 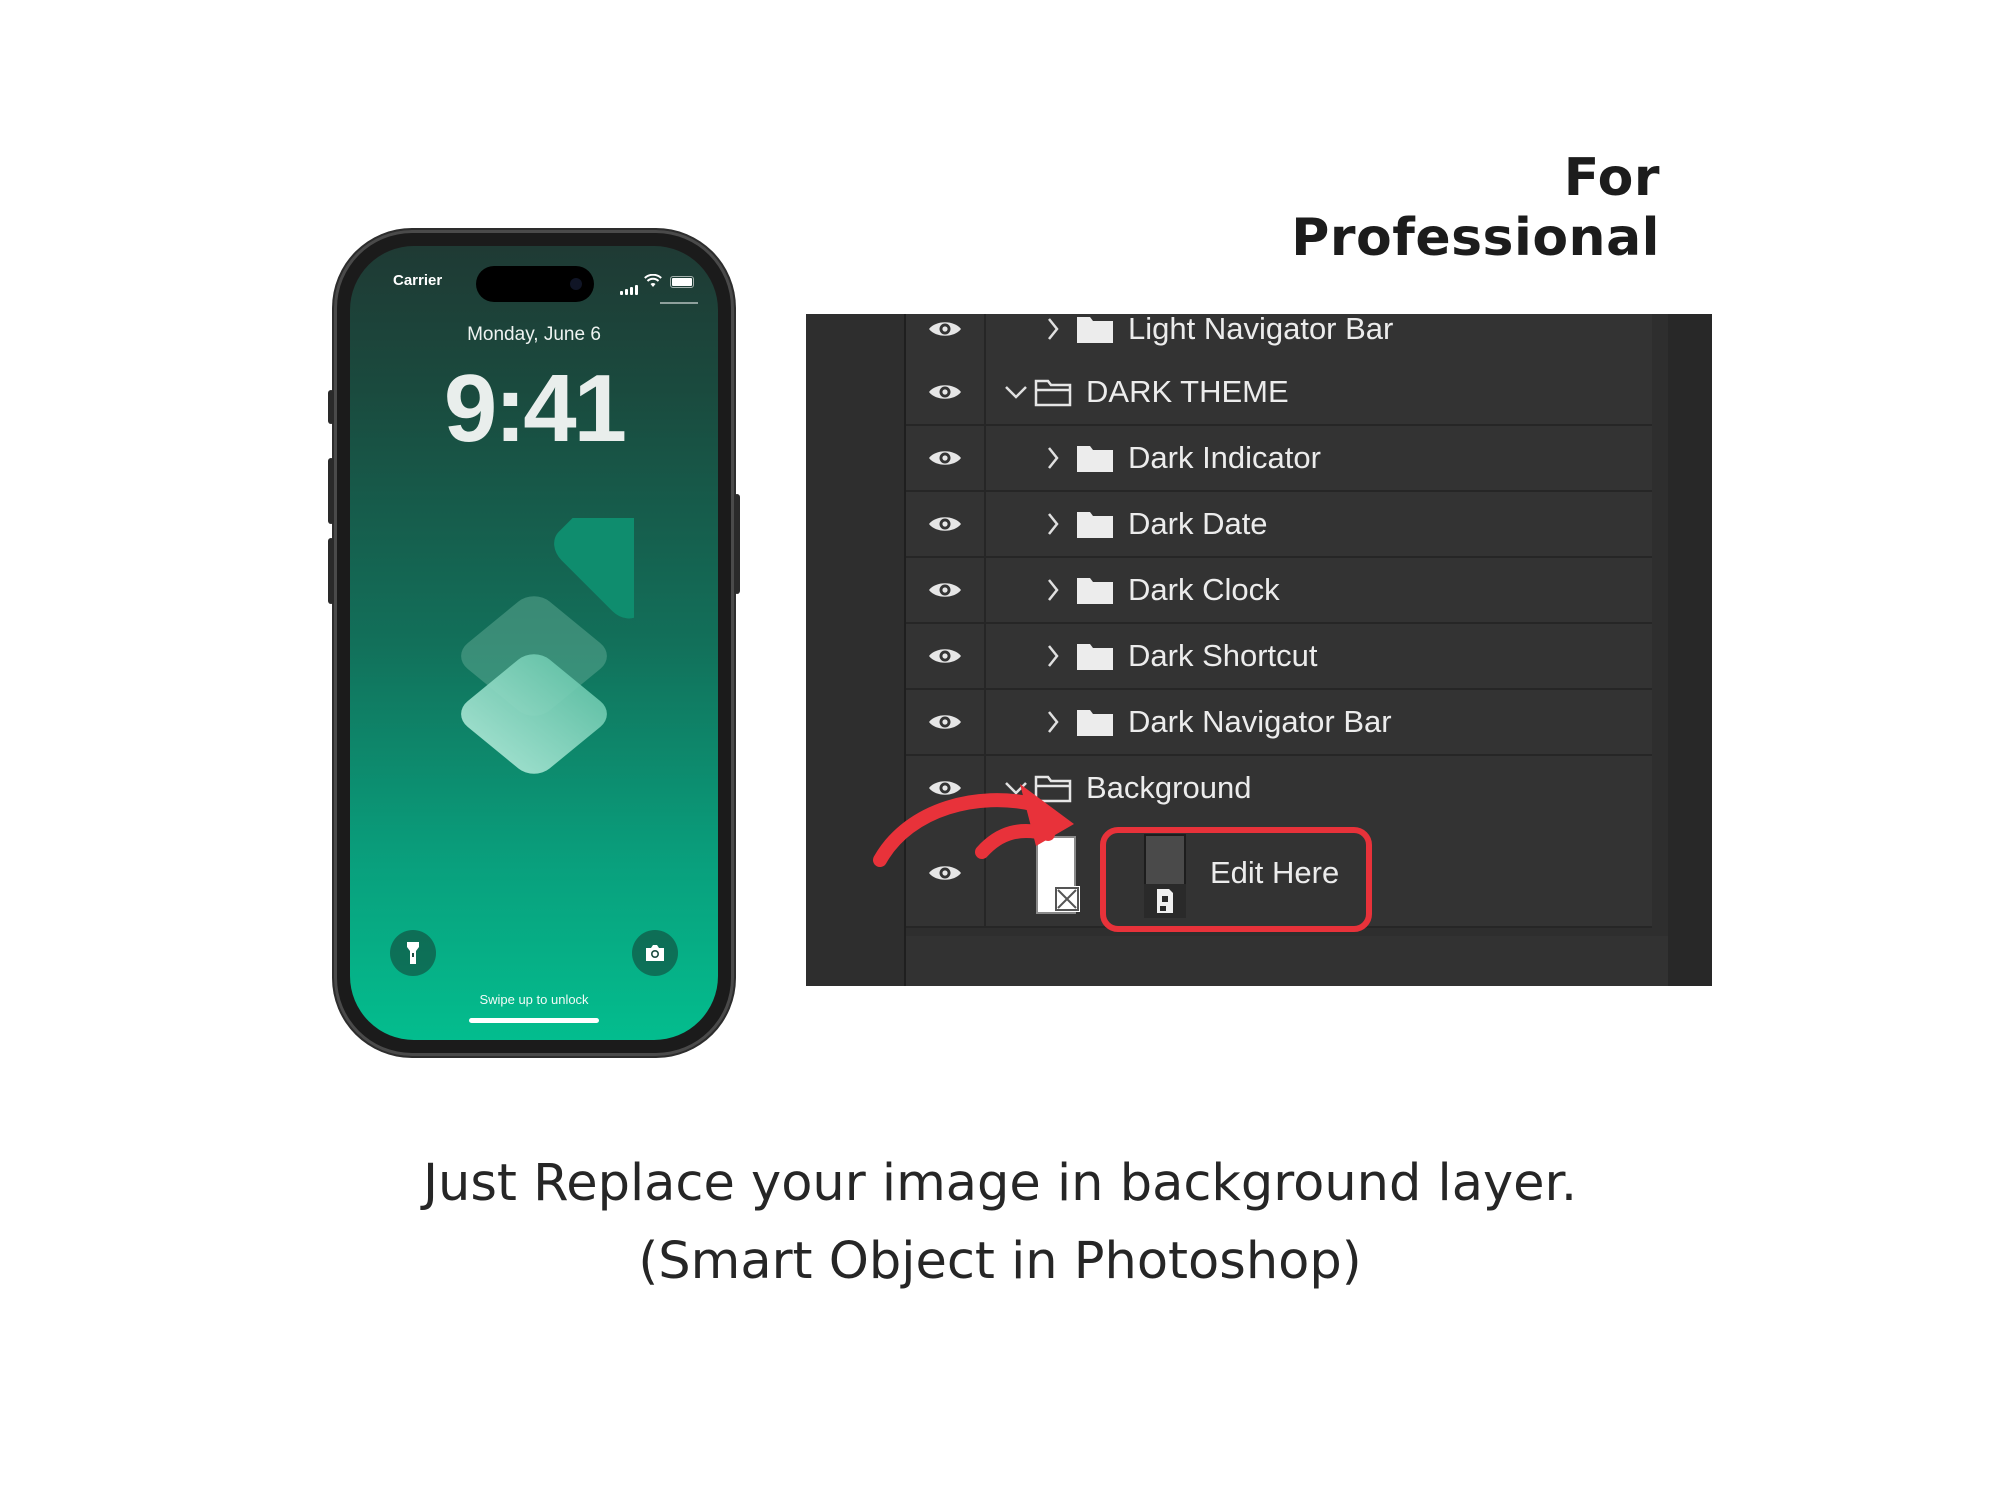 I want to click on page-heading: For Professional, so click(x=1475, y=208).